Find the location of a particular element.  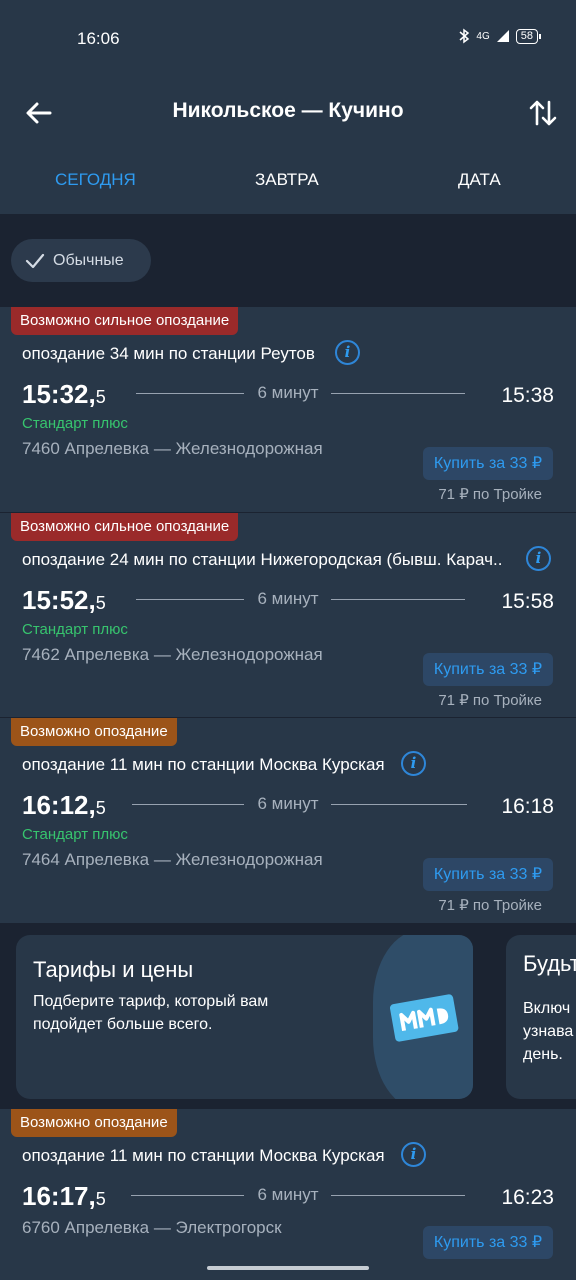

arrival-time: 16:23 is located at coordinates (527, 1197).